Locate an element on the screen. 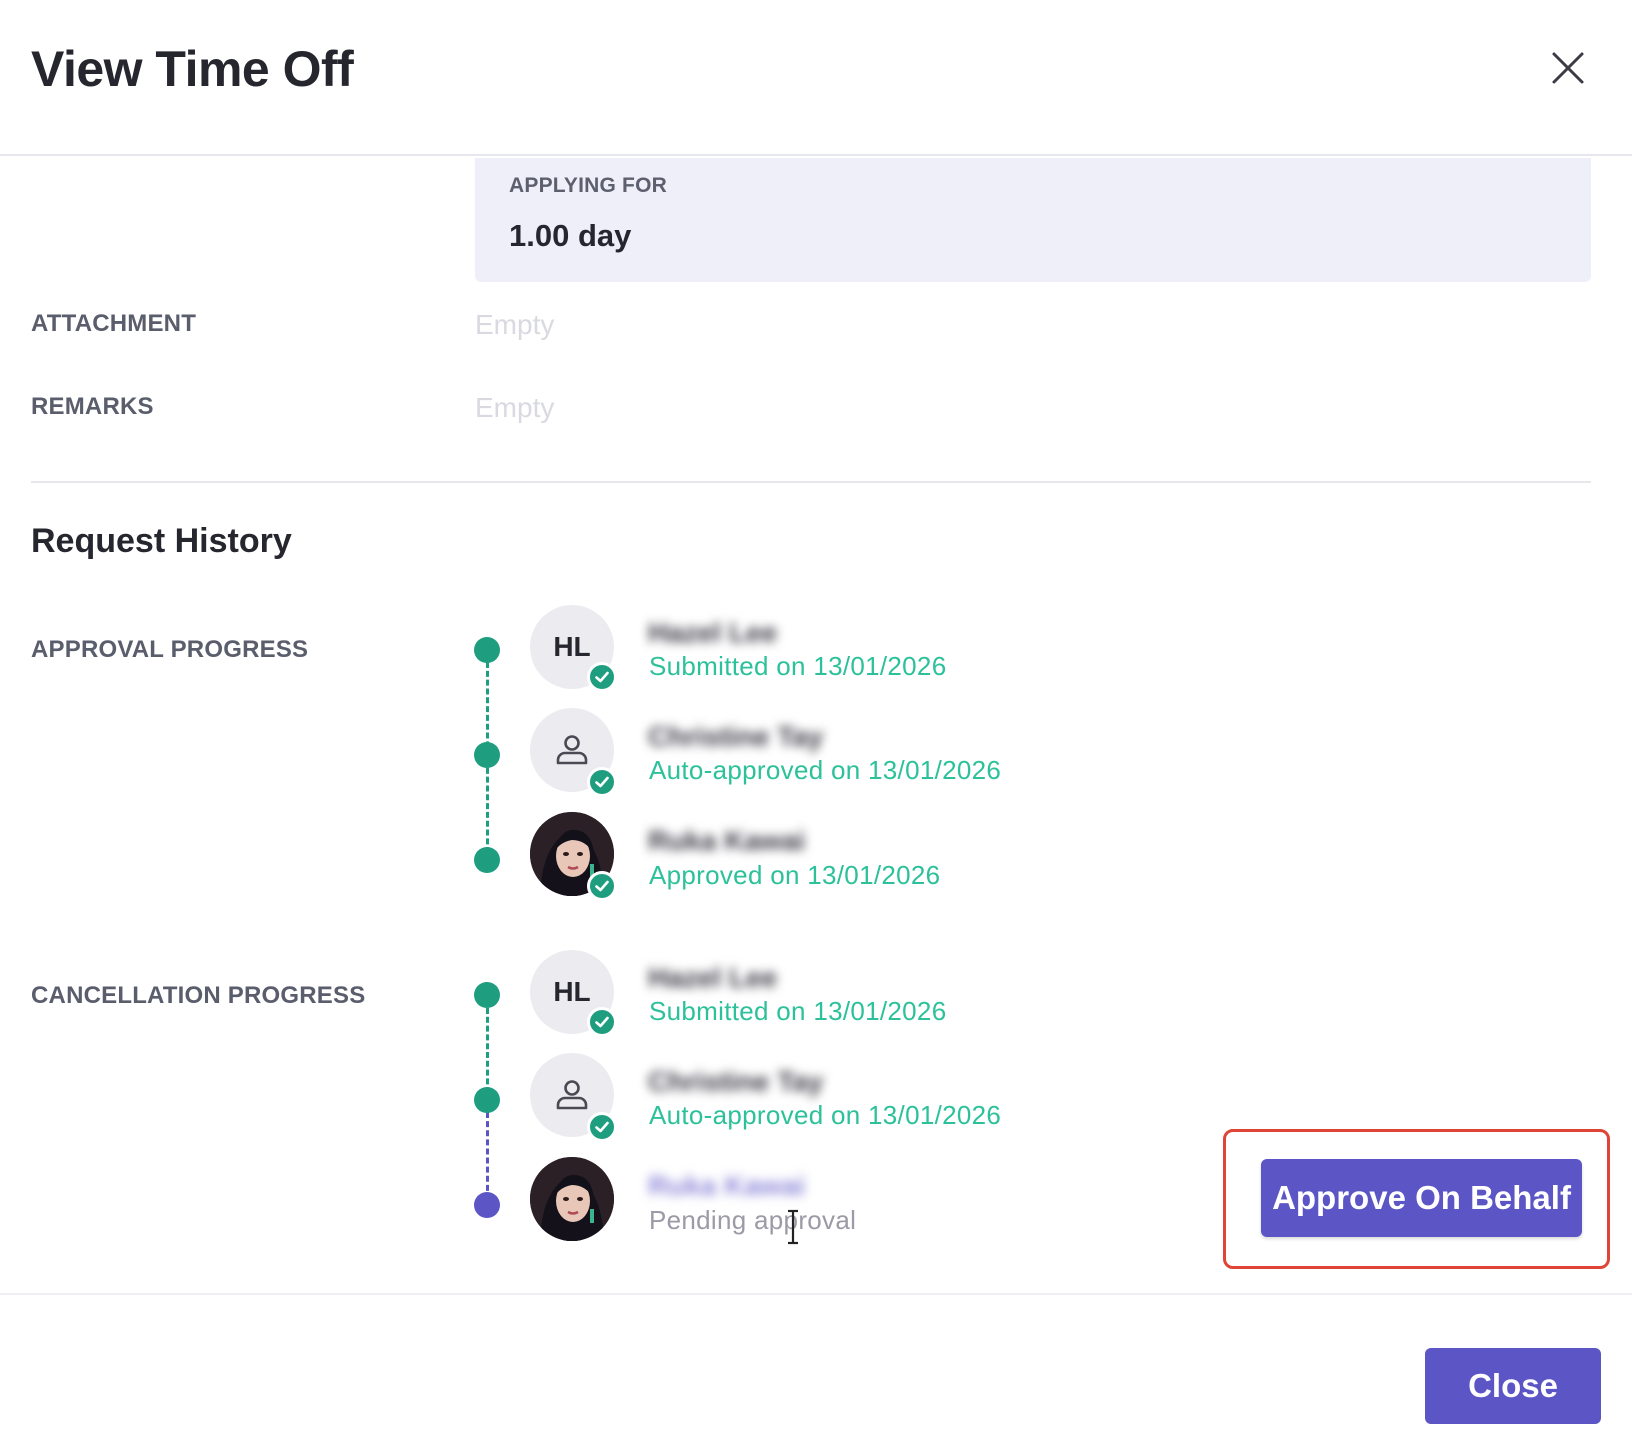 The width and height of the screenshot is (1632, 1437). remarks-value: Empty is located at coordinates (515, 407).